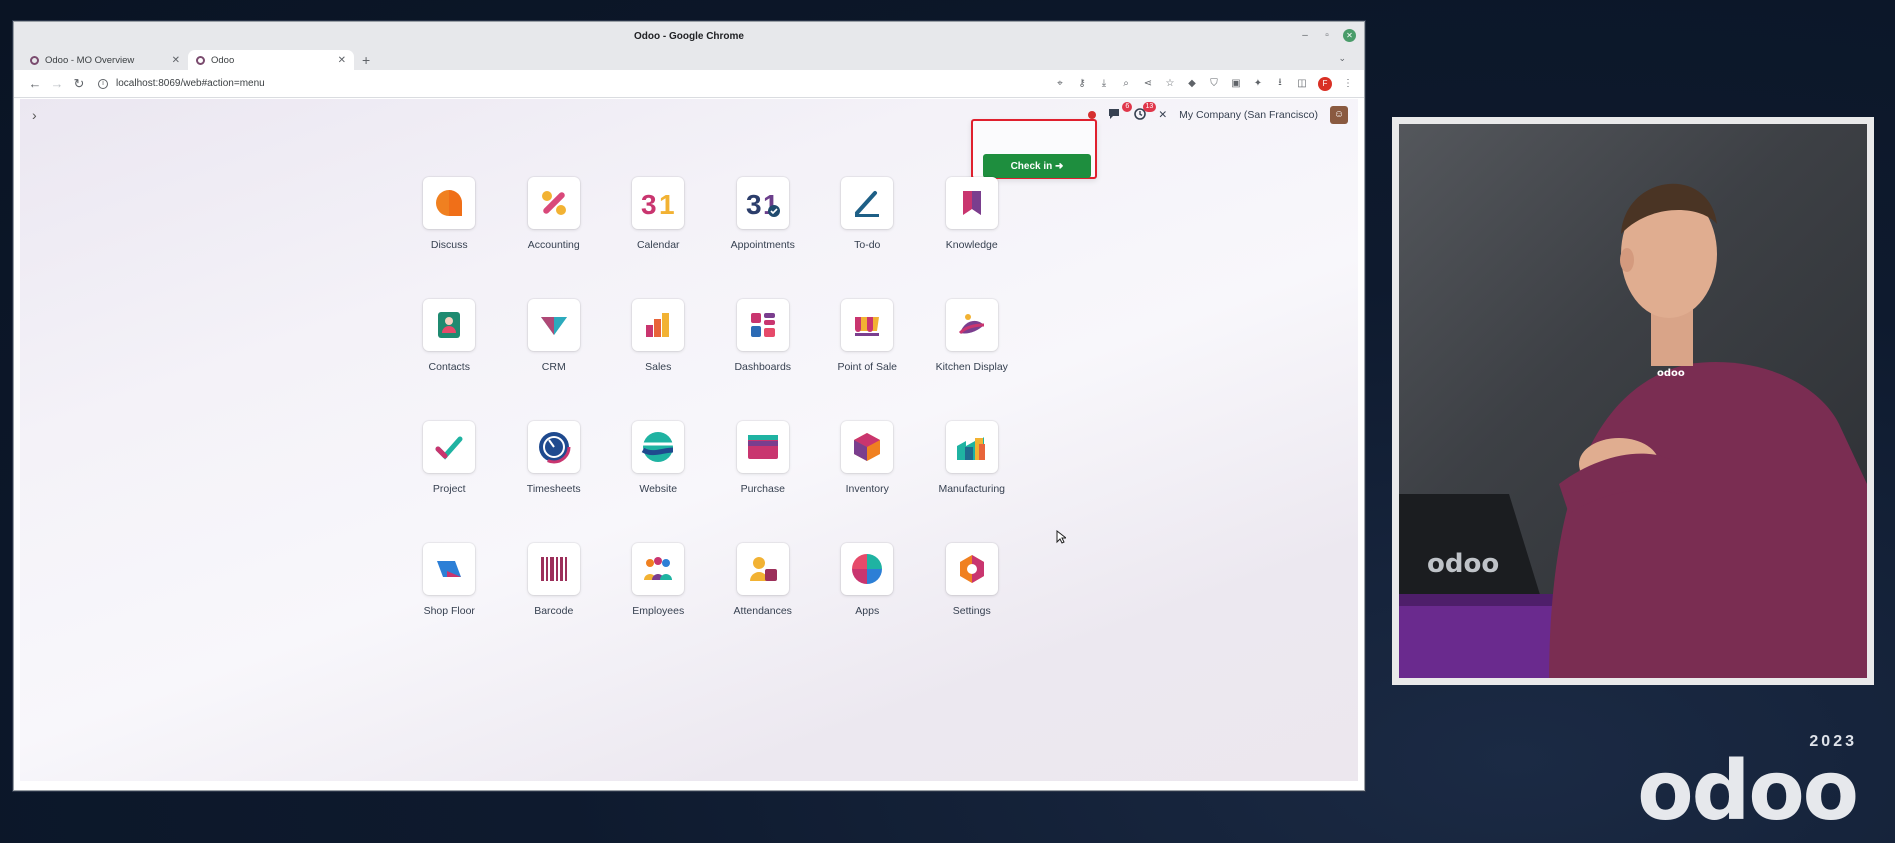 The width and height of the screenshot is (1895, 843). Describe the element at coordinates (971, 569) in the screenshot. I see `settings-icon` at that location.